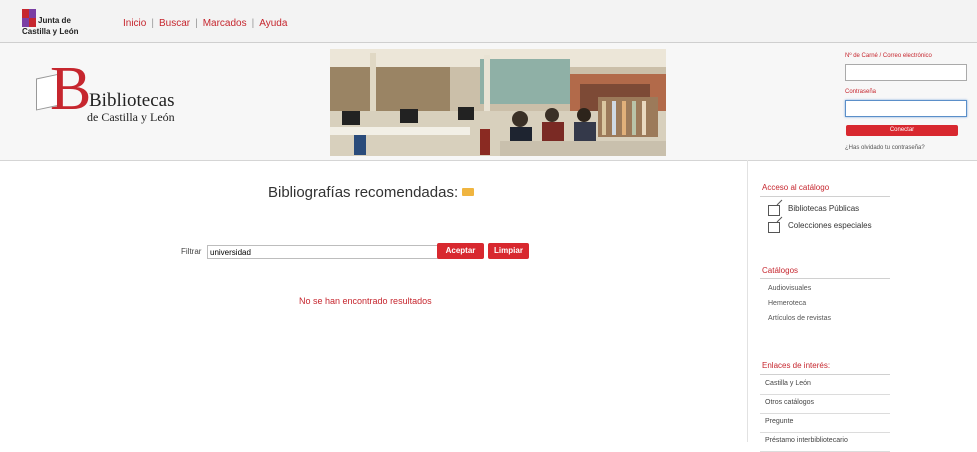 Image resolution: width=977 pixels, height=452 pixels. Describe the element at coordinates (796, 365) in the screenshot. I see `links-title: Enlaces de interés:` at that location.